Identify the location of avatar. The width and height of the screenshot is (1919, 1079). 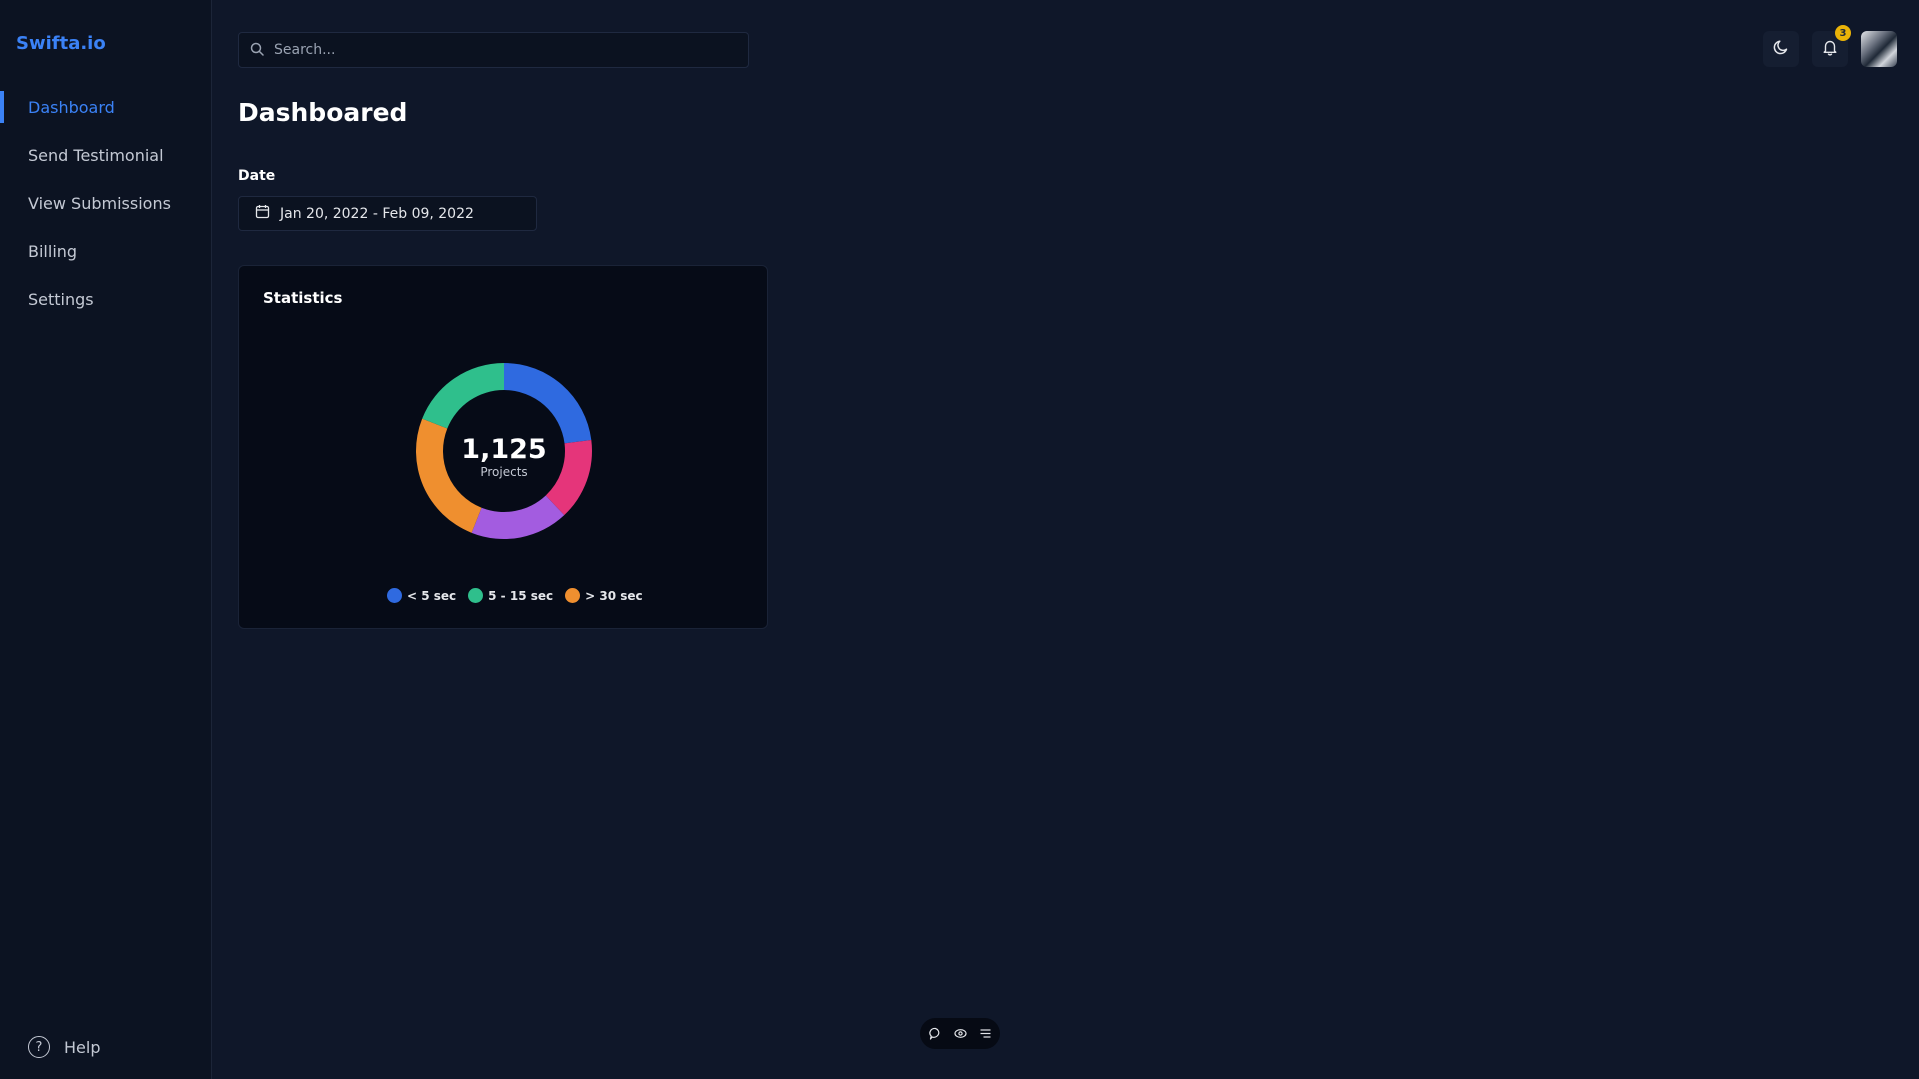
(1879, 49).